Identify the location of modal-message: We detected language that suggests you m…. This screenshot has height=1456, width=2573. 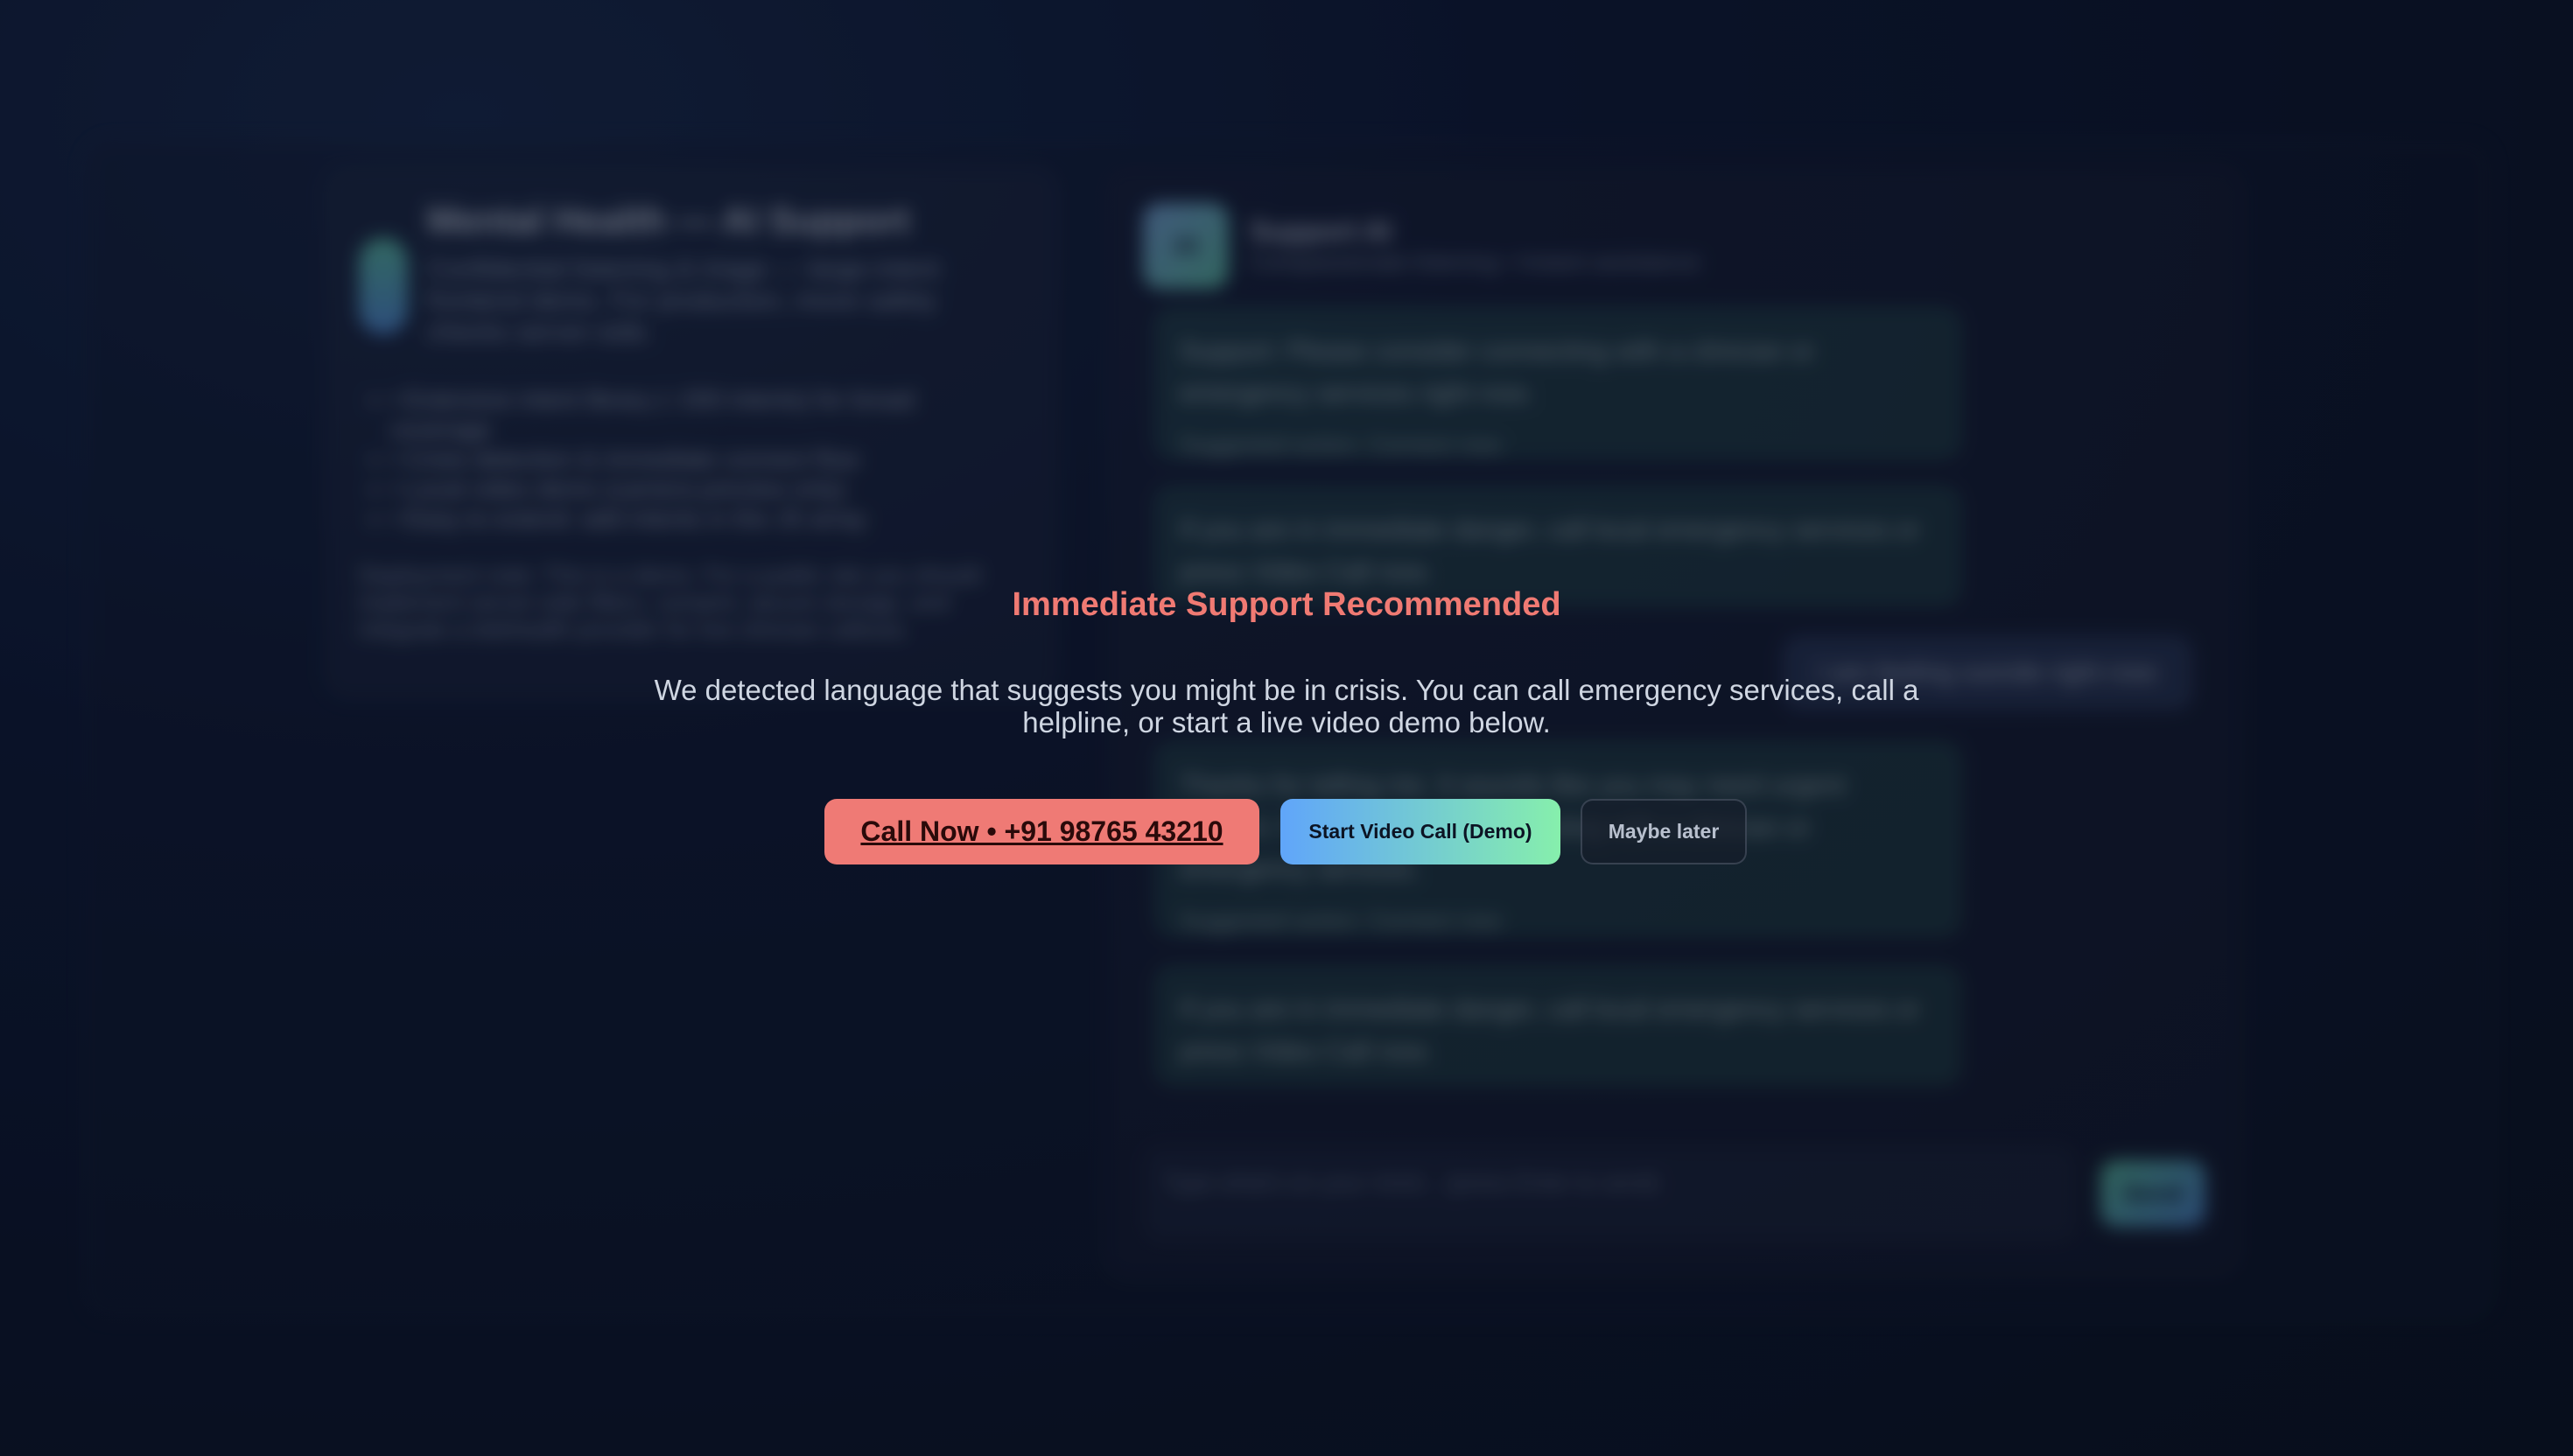
(1286, 706).